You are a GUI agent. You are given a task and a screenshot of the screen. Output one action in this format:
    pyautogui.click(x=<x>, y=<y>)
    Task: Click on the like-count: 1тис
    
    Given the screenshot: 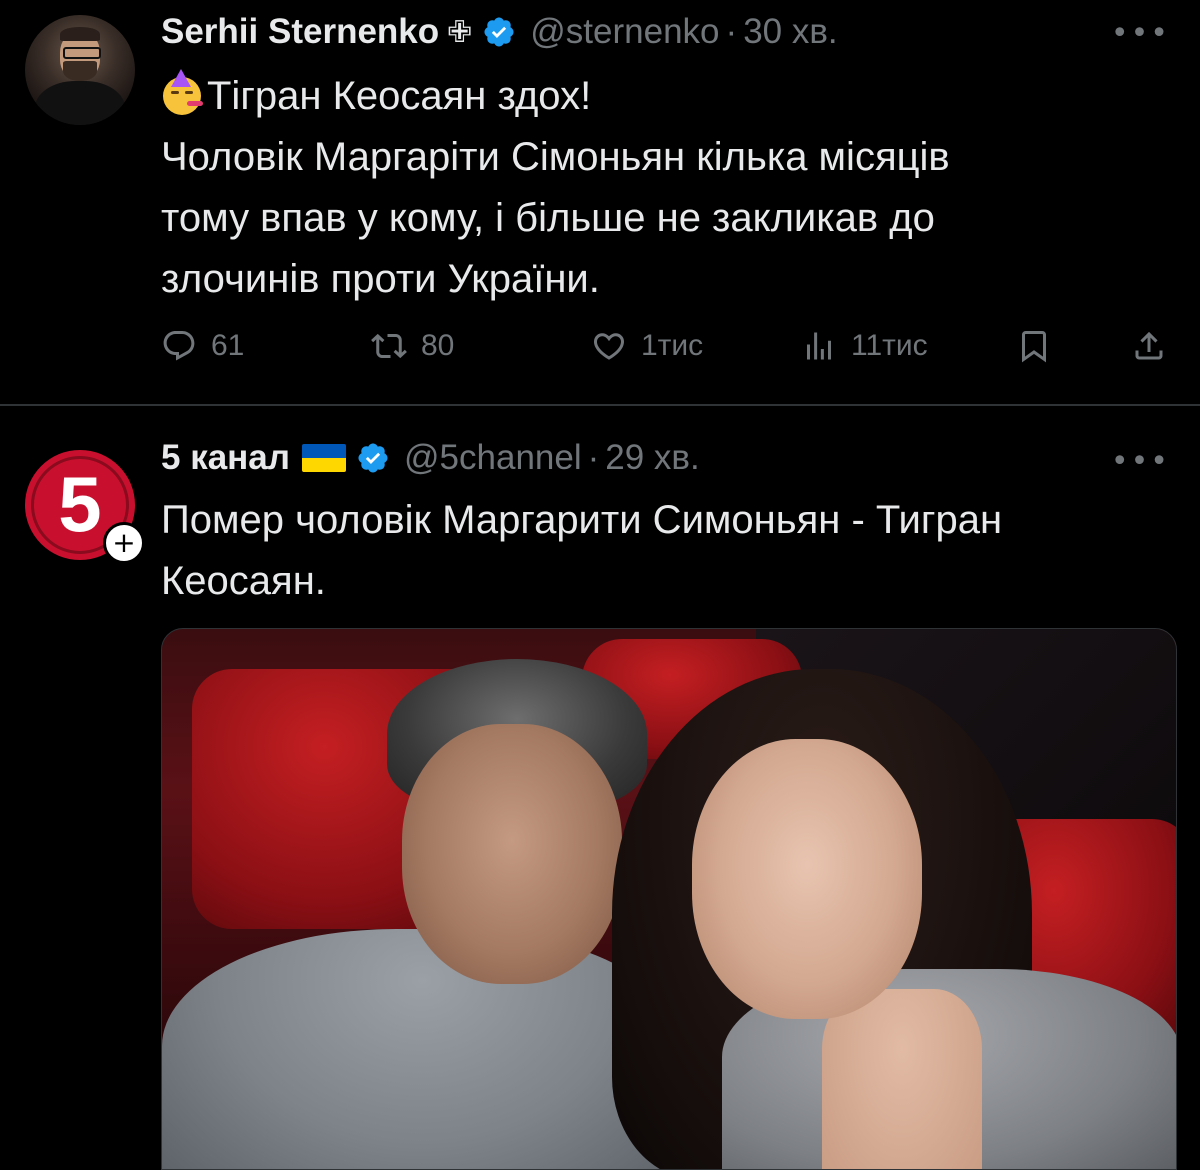 What is the action you would take?
    pyautogui.click(x=672, y=345)
    